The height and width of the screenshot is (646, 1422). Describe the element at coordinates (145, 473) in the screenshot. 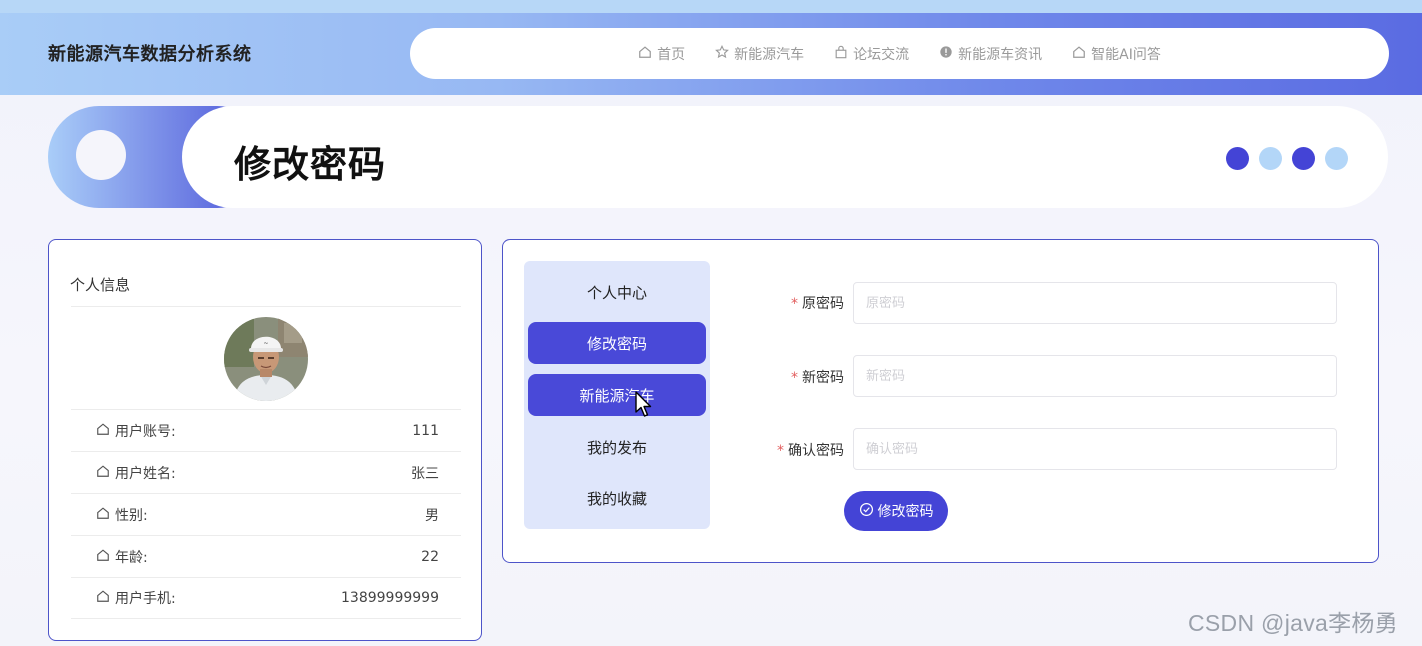

I see `profile-row-label: 用户姓名:` at that location.